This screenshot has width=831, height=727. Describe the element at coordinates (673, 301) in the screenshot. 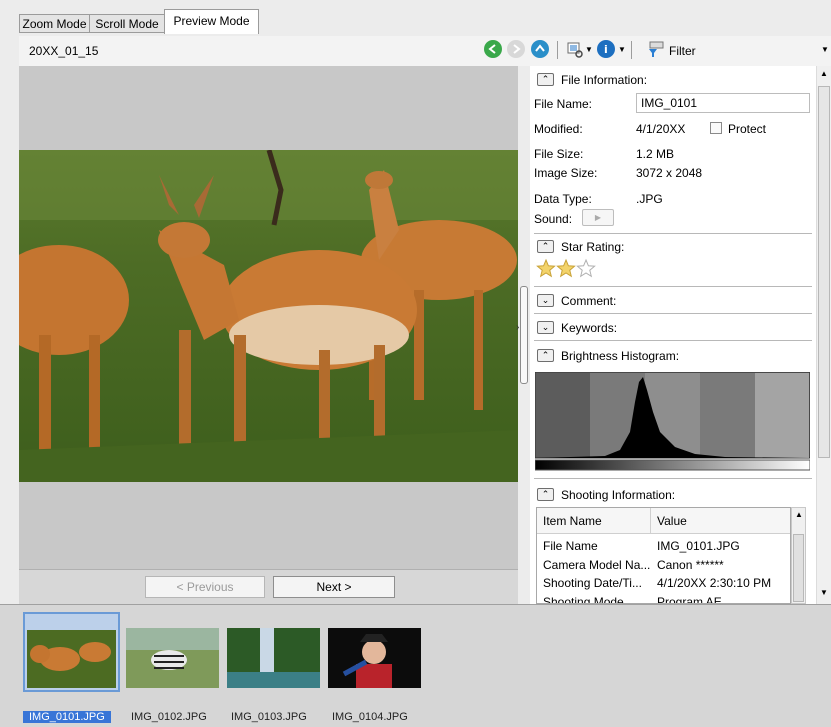

I see `comment-section-header: ⌄ Comment:` at that location.